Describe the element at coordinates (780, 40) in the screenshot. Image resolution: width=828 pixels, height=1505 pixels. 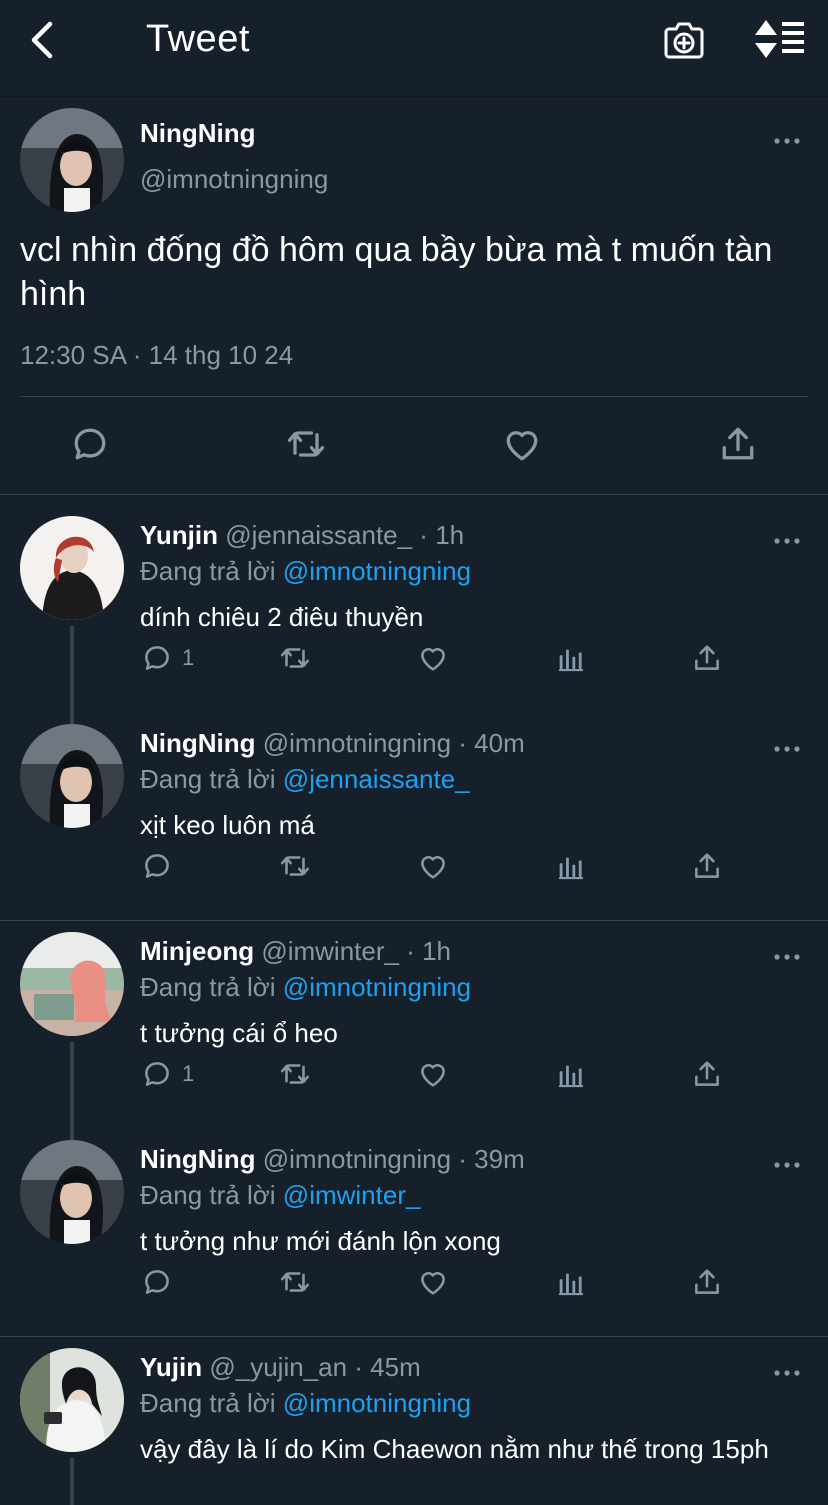
I see `sort-icon` at that location.